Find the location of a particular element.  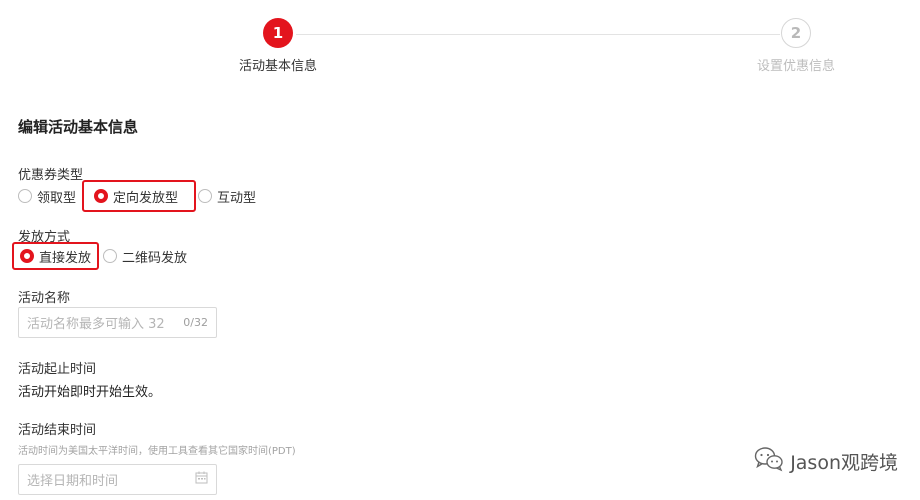

calendar-icon is located at coordinates (201, 479).